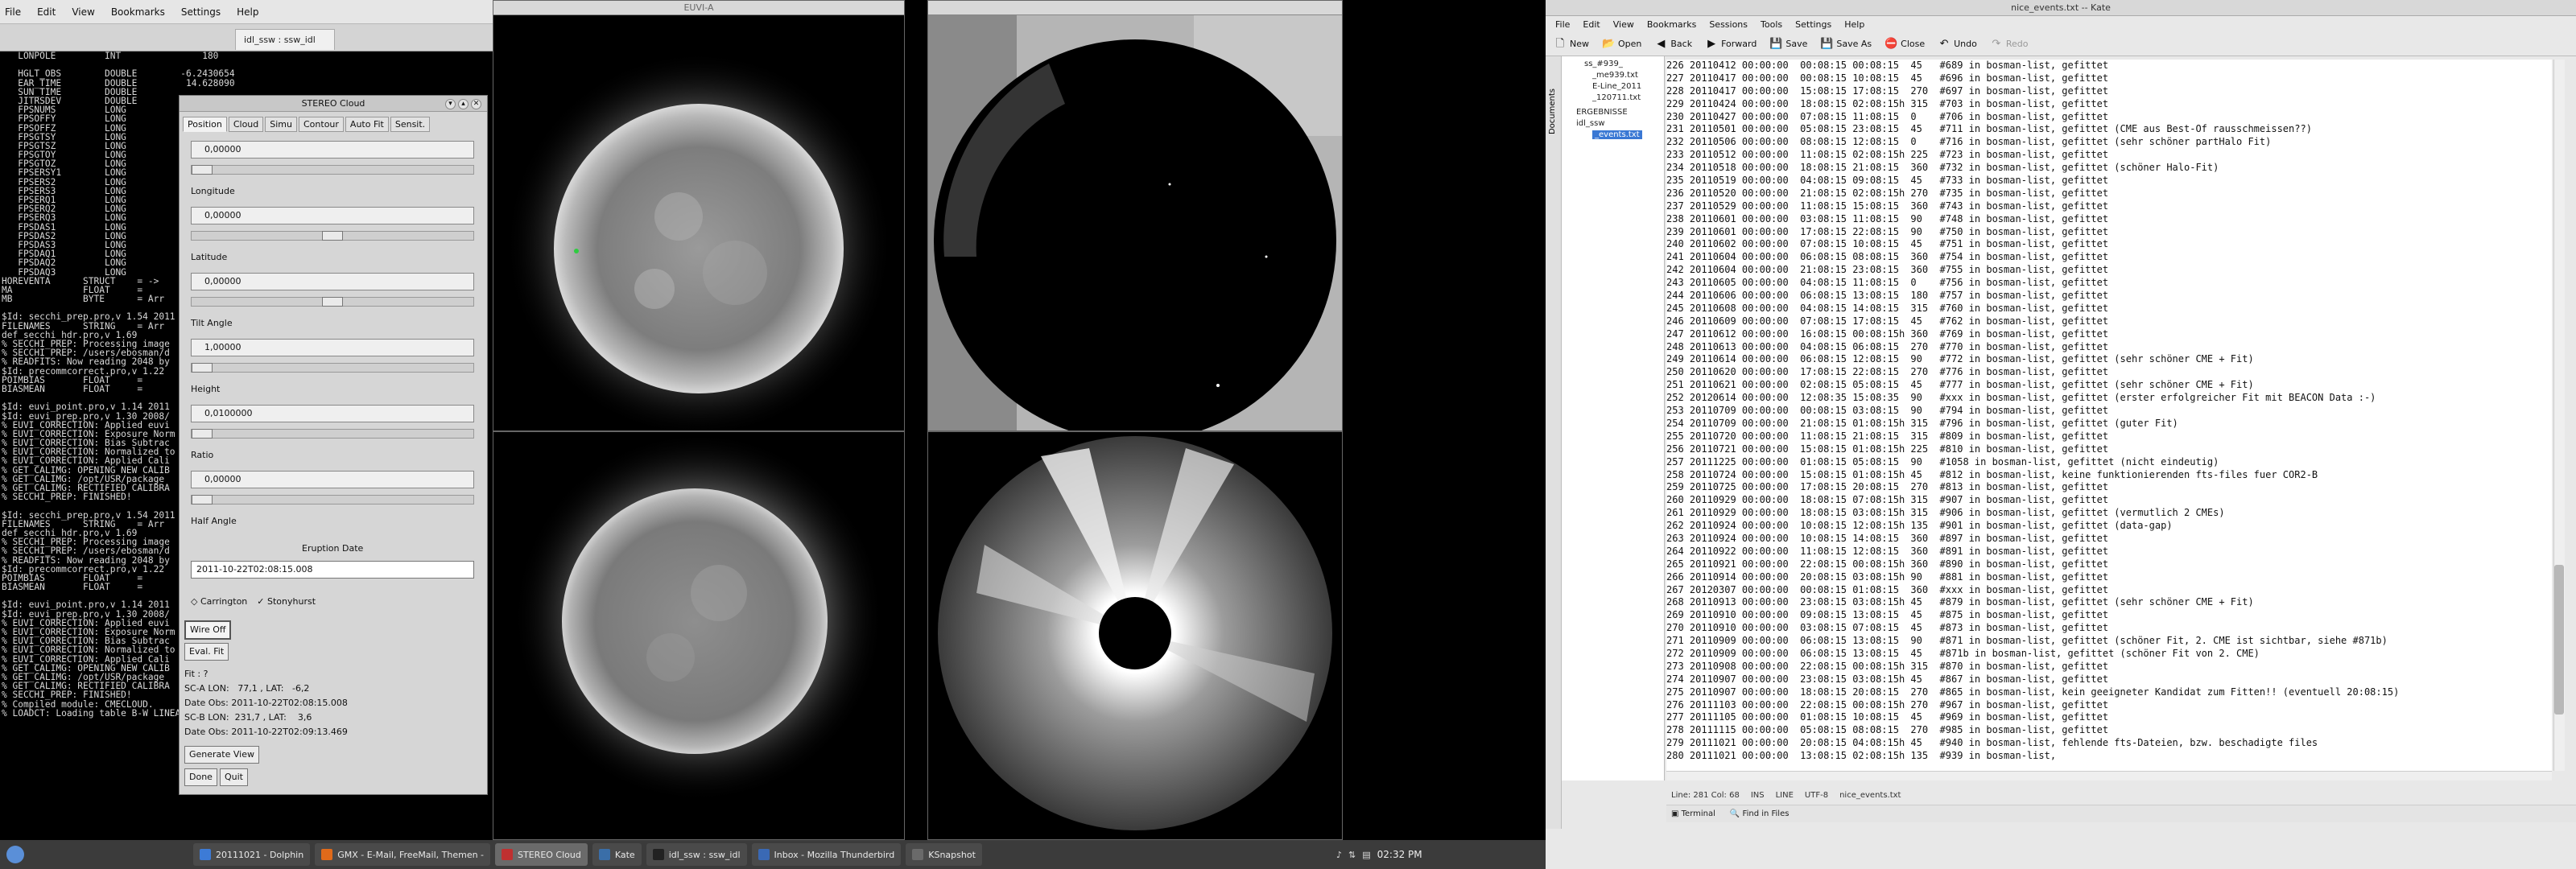  What do you see at coordinates (1816, 795) in the screenshot?
I see `encoding: UTF-8` at bounding box center [1816, 795].